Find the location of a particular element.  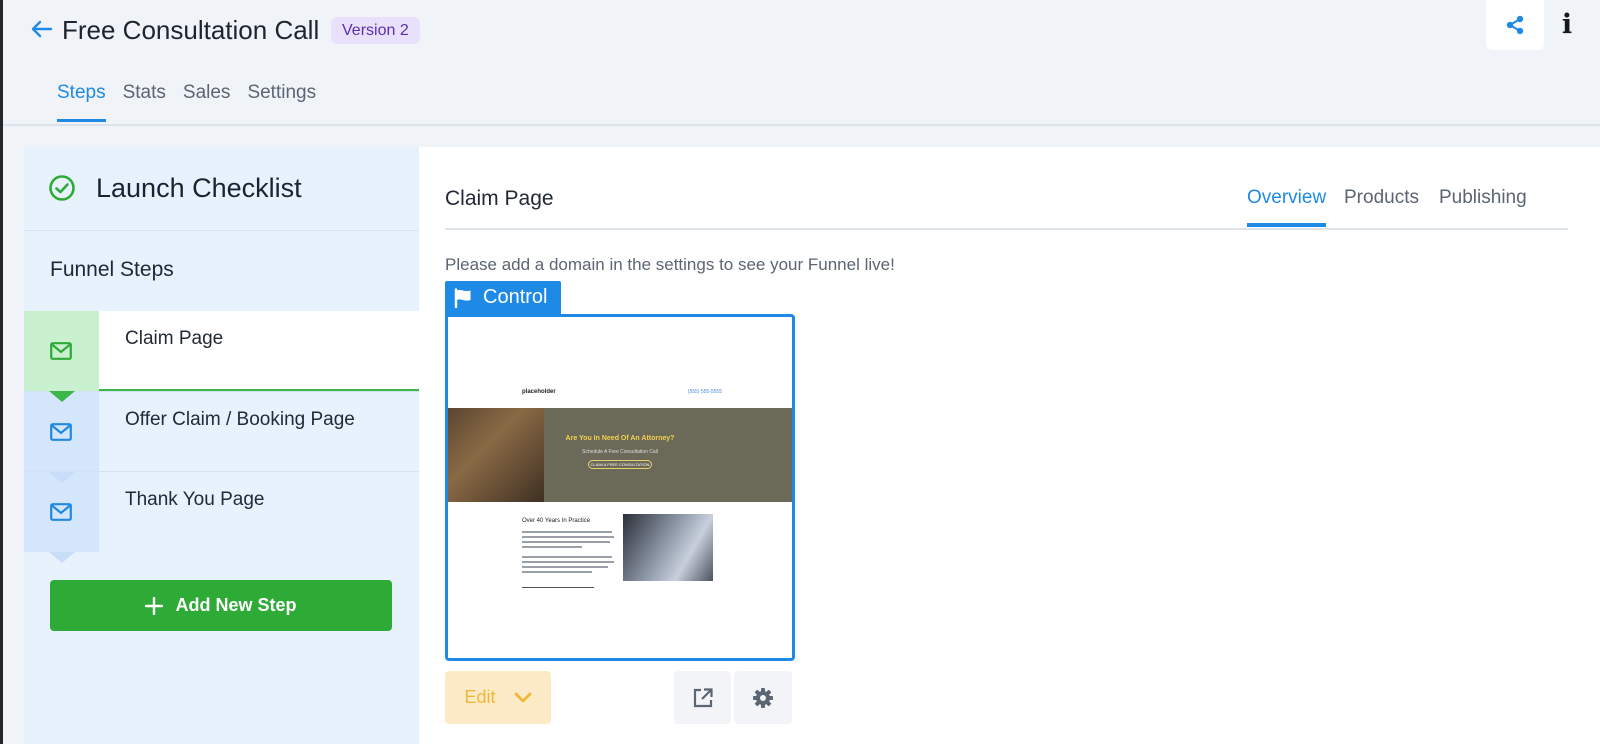

external-link-icon is located at coordinates (703, 697).